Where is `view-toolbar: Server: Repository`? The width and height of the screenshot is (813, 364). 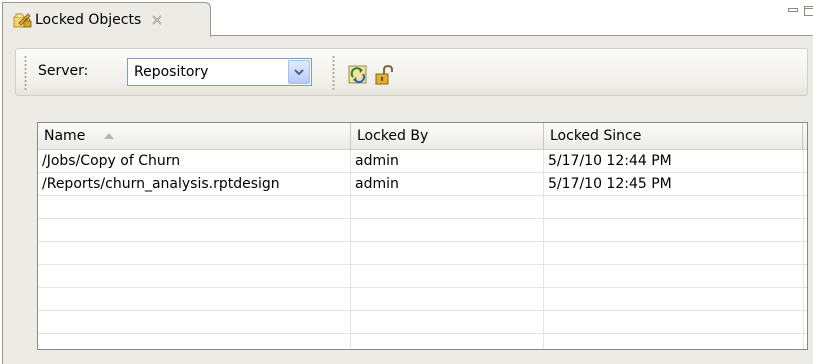
view-toolbar: Server: Repository is located at coordinates (411, 72).